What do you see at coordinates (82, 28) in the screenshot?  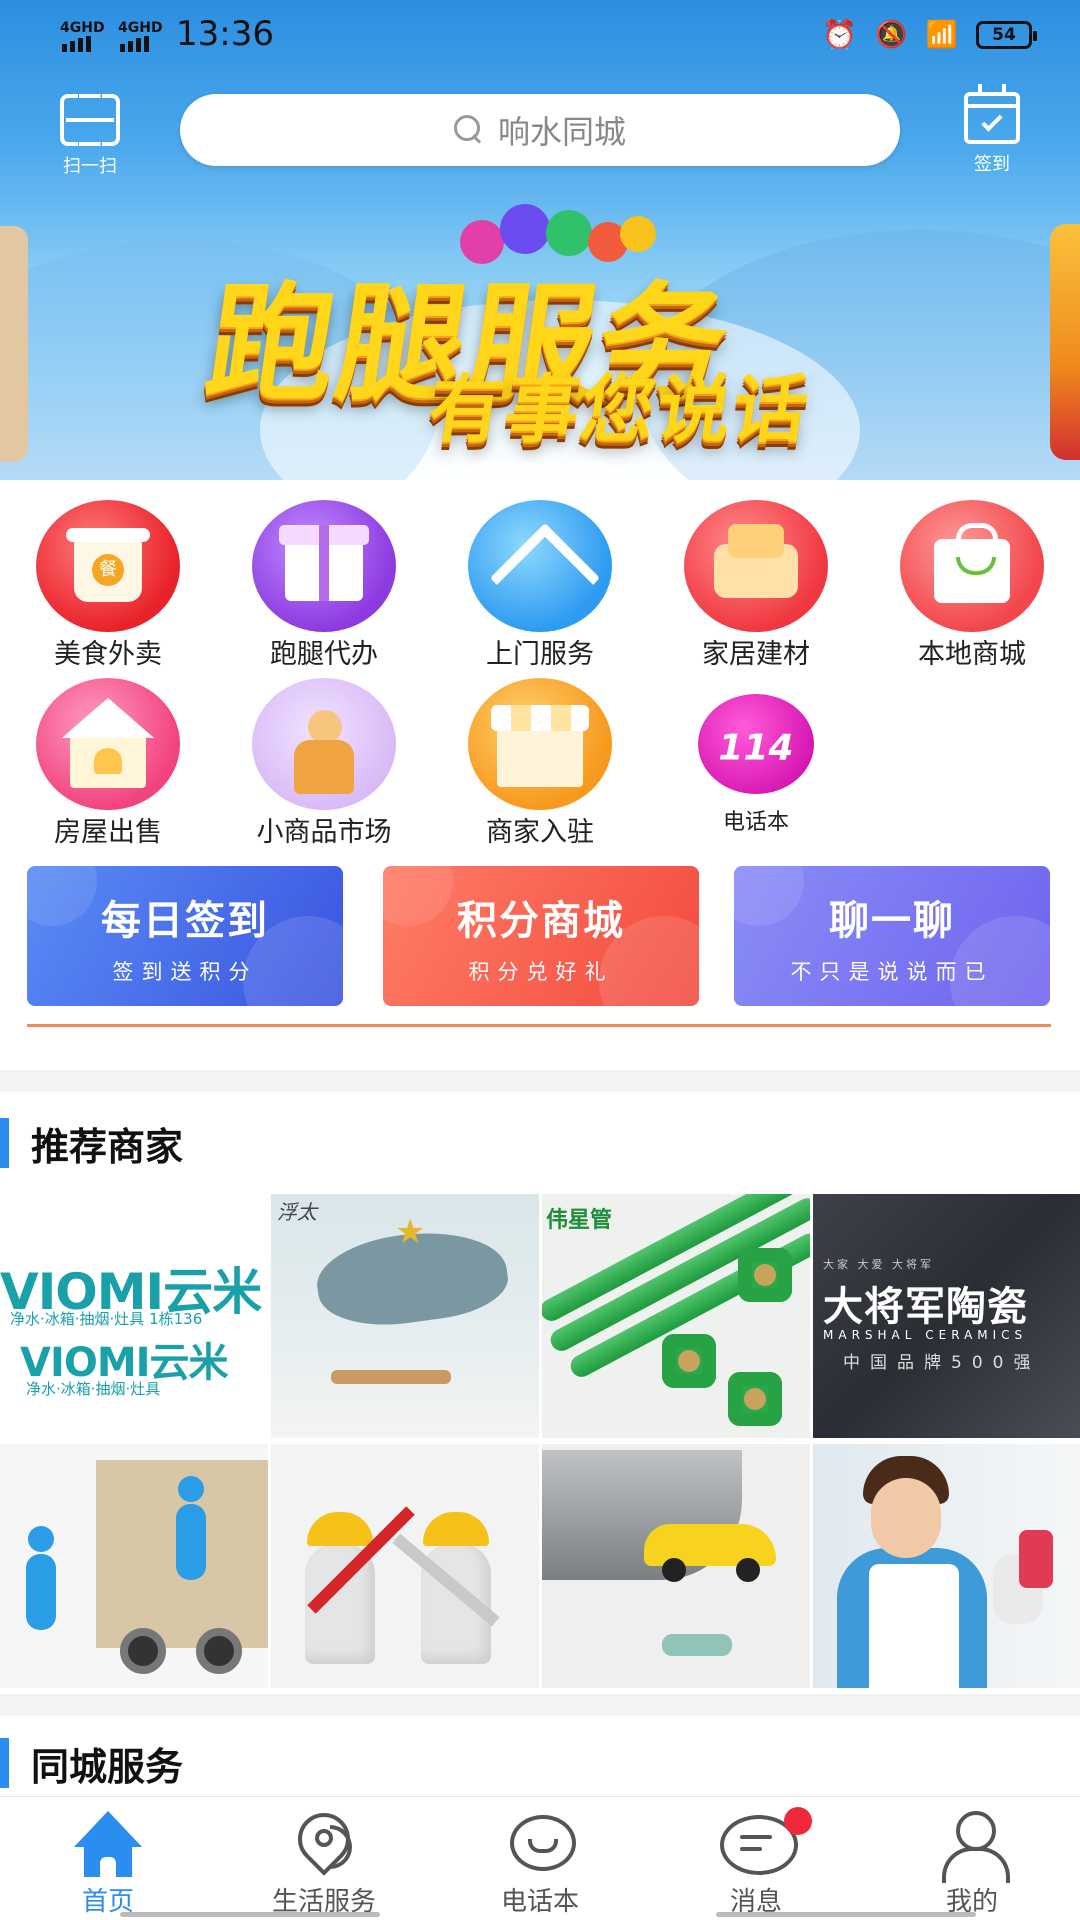 I see `sim1-label: 4GHD` at bounding box center [82, 28].